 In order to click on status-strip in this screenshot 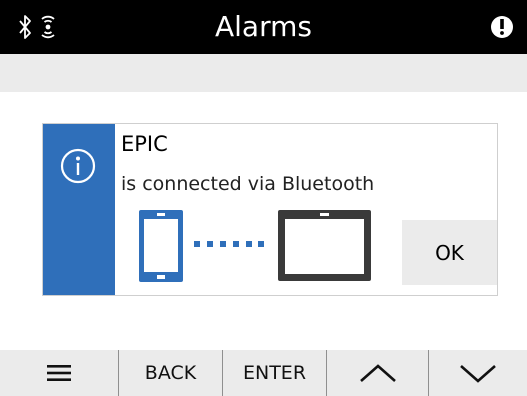, I will do `click(263, 73)`.